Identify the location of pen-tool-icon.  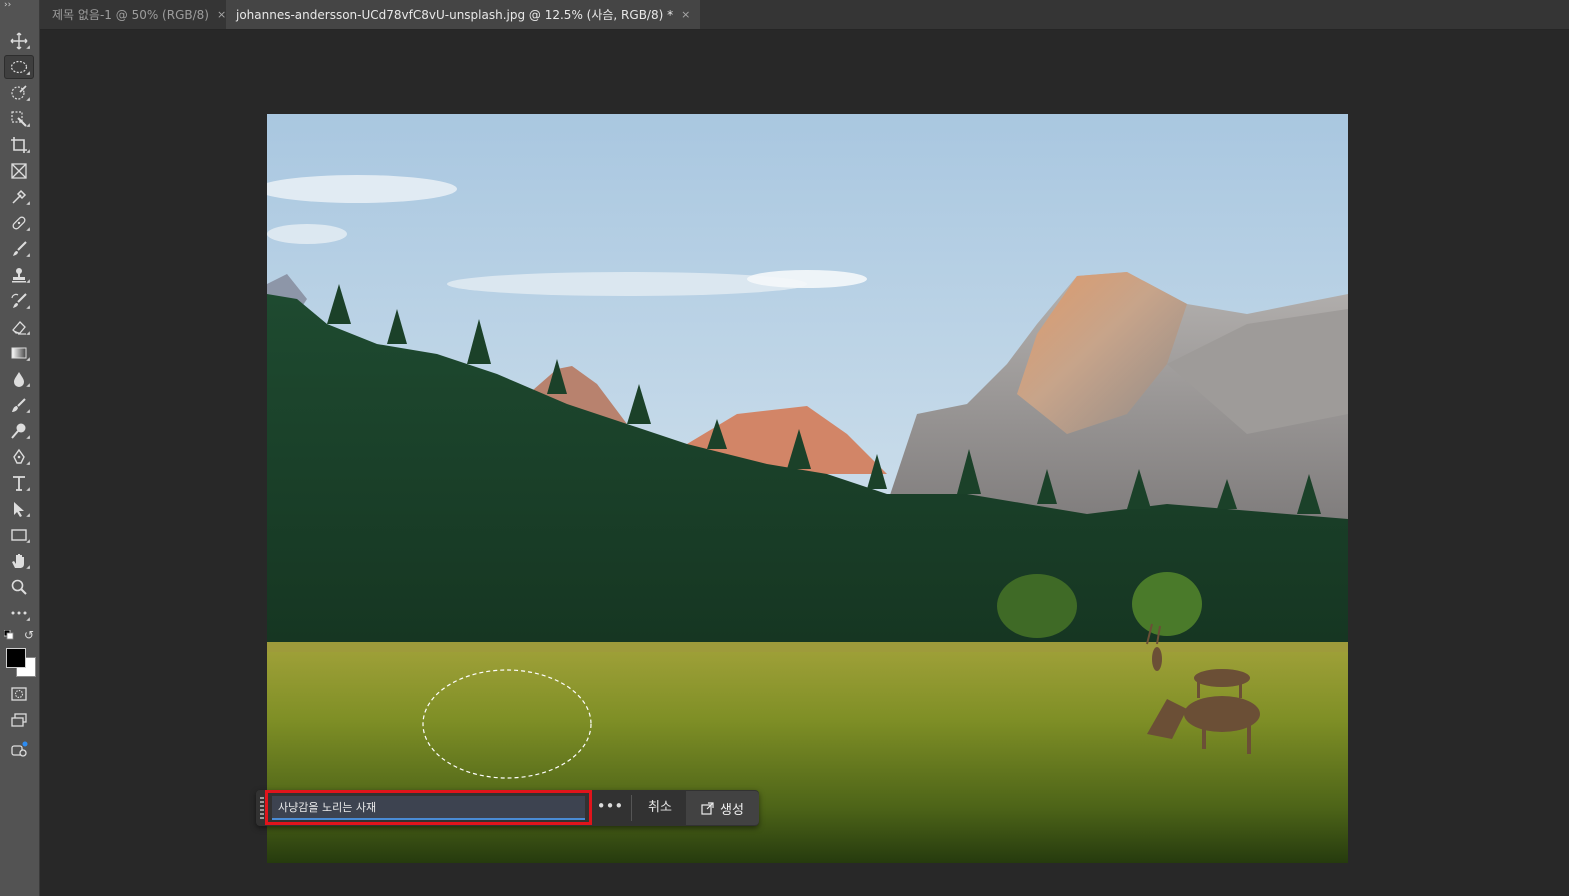
(19, 457).